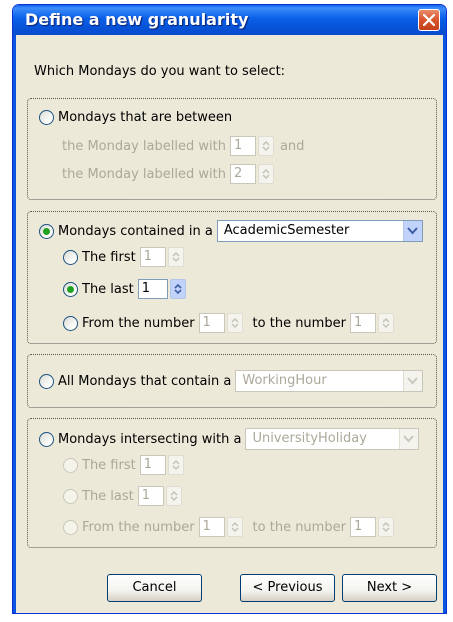 This screenshot has height=622, width=453. Describe the element at coordinates (154, 588) in the screenshot. I see `cancel-button: Cancel` at that location.